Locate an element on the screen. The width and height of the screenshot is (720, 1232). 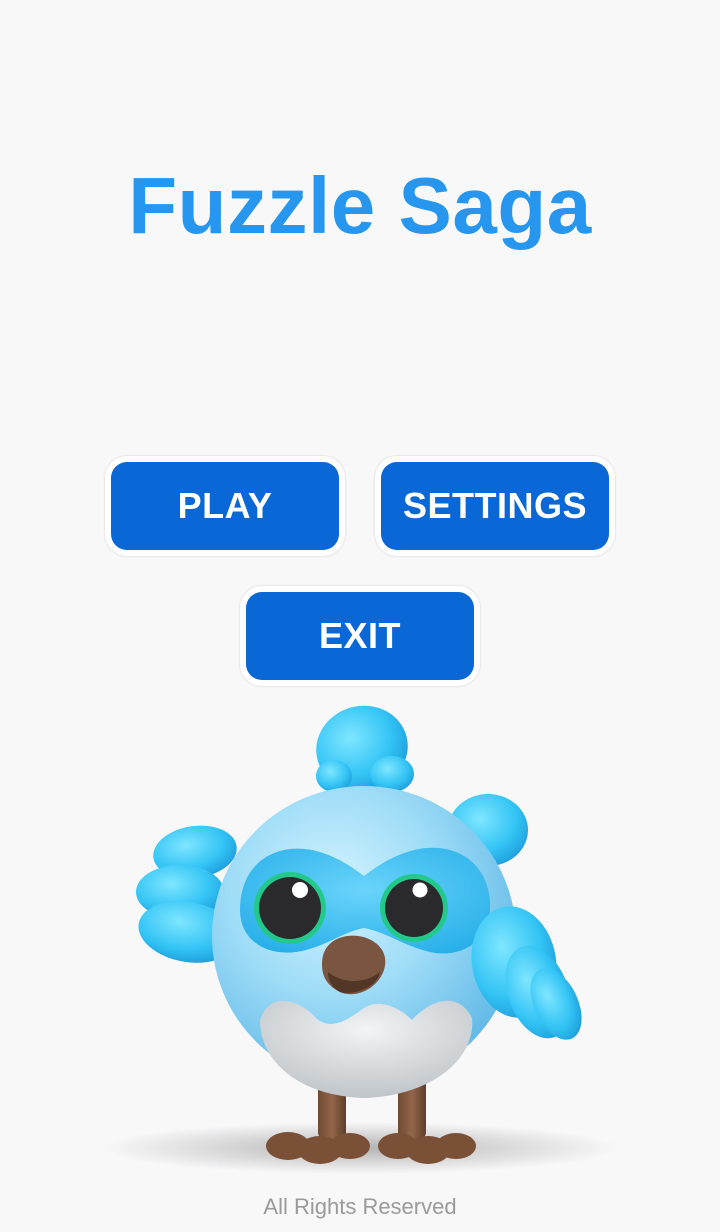
exit-button-label: EXIT is located at coordinates (360, 636).